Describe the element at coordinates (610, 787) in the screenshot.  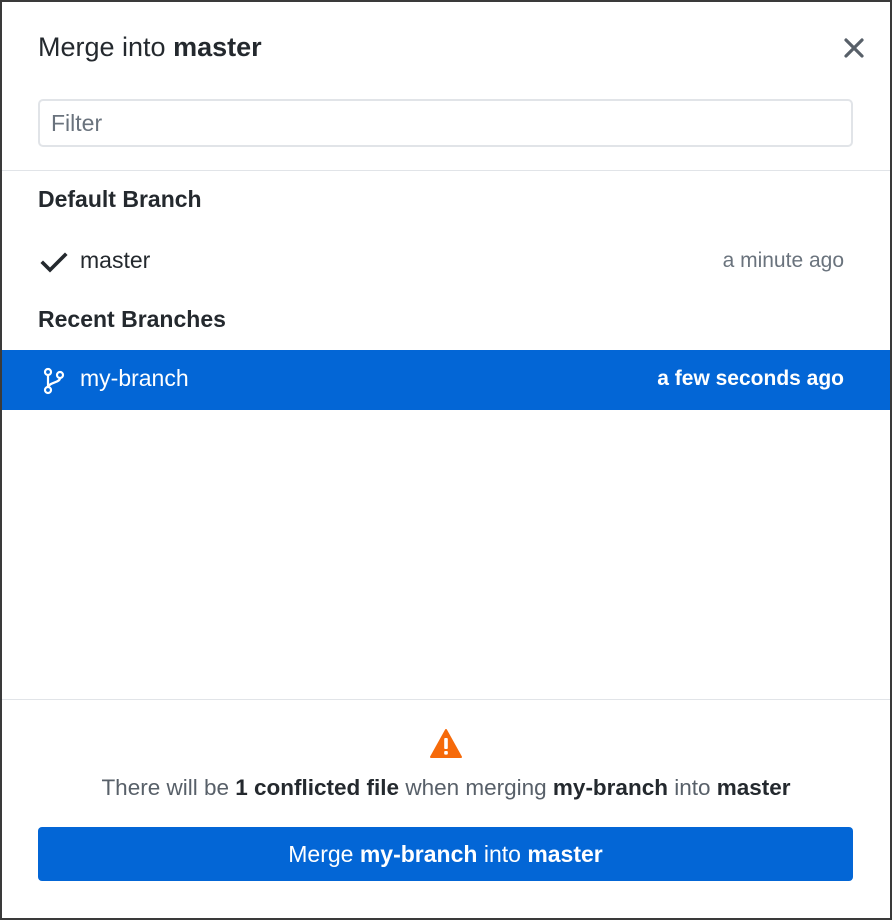
I see `message-source-branch: my-branch` at that location.